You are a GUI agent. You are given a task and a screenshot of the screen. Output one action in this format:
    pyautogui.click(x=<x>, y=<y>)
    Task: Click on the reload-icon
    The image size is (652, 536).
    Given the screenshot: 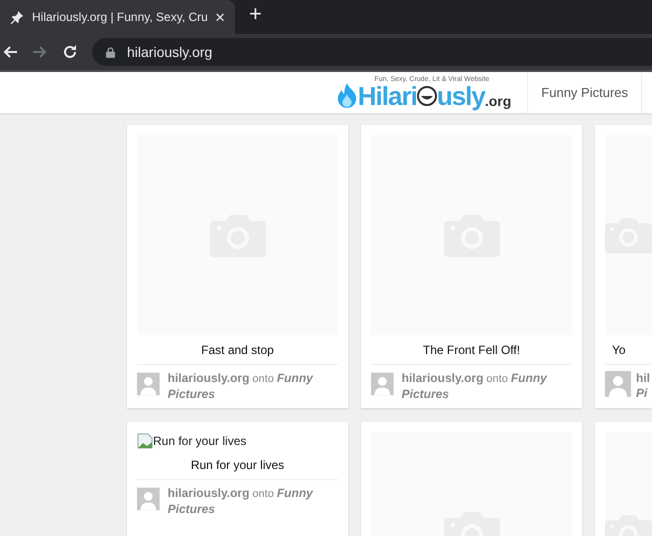 What is the action you would take?
    pyautogui.click(x=70, y=52)
    